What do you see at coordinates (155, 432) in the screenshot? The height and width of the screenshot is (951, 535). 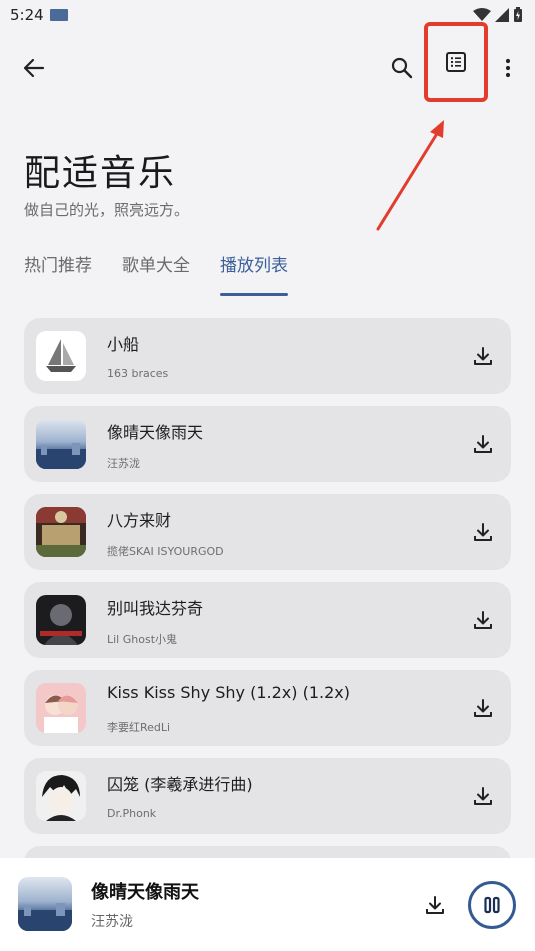 I see `song-title: 像晴天像雨天` at bounding box center [155, 432].